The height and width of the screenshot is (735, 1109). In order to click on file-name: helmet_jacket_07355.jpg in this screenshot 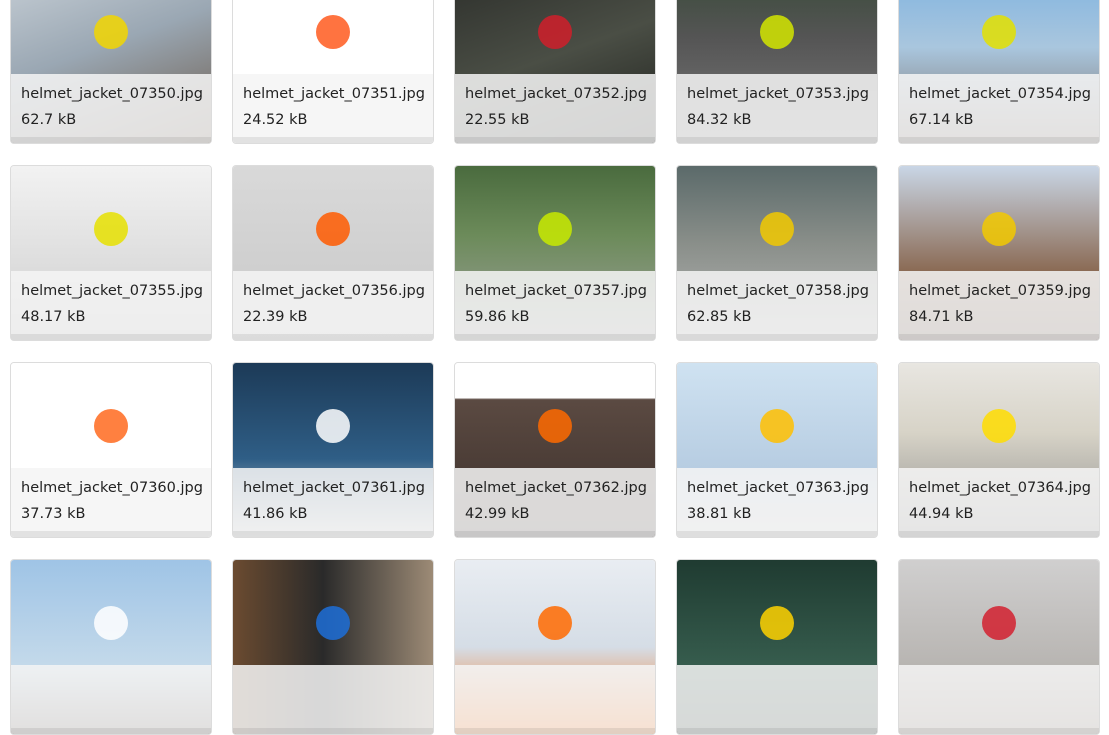, I will do `click(112, 291)`.